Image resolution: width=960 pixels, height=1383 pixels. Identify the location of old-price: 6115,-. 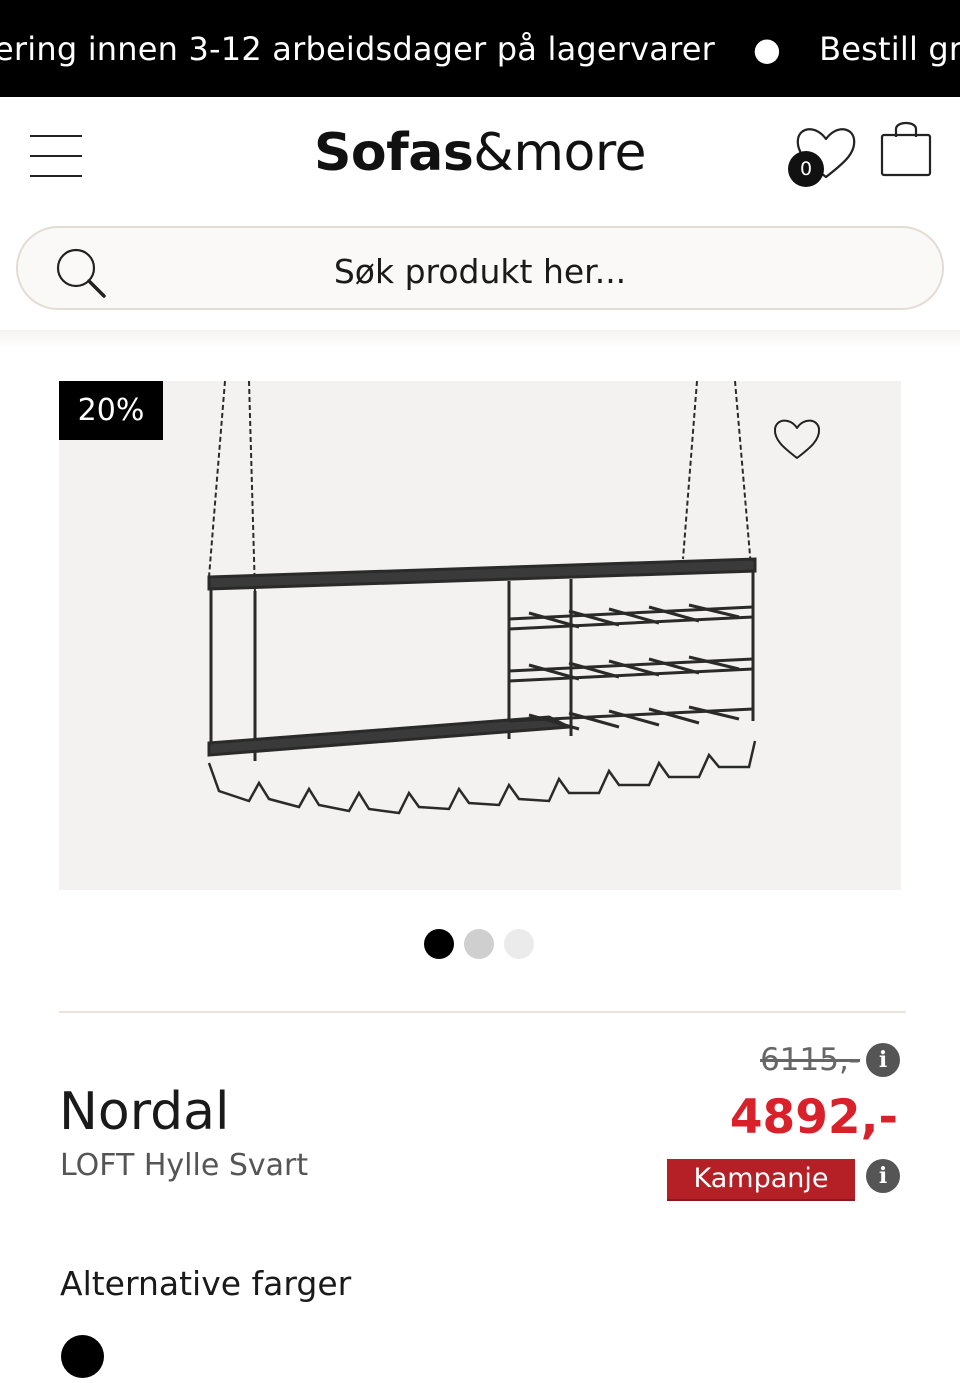
(810, 1060).